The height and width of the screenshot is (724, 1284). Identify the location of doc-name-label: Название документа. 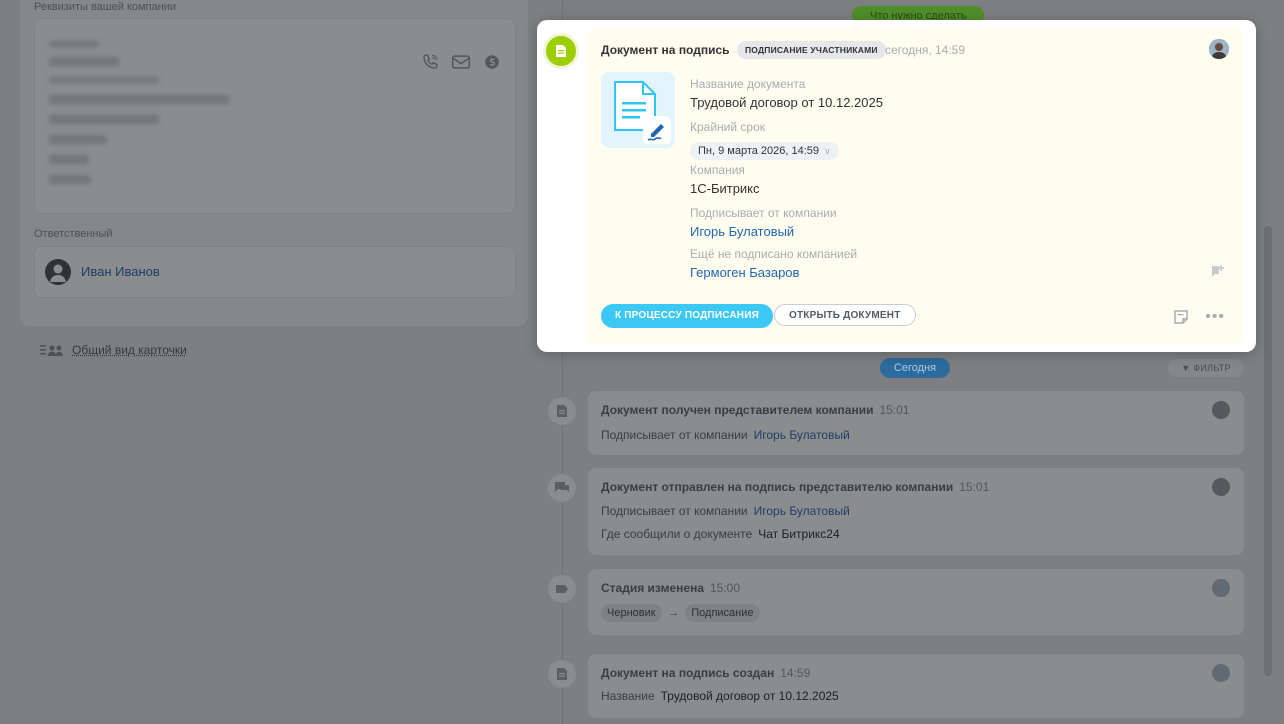
(748, 84).